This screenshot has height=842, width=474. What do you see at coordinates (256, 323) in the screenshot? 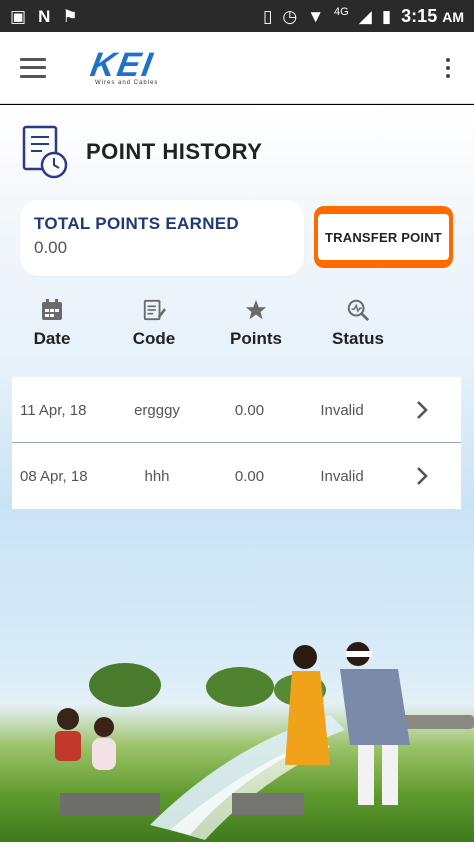
I see `column-points: Points` at bounding box center [256, 323].